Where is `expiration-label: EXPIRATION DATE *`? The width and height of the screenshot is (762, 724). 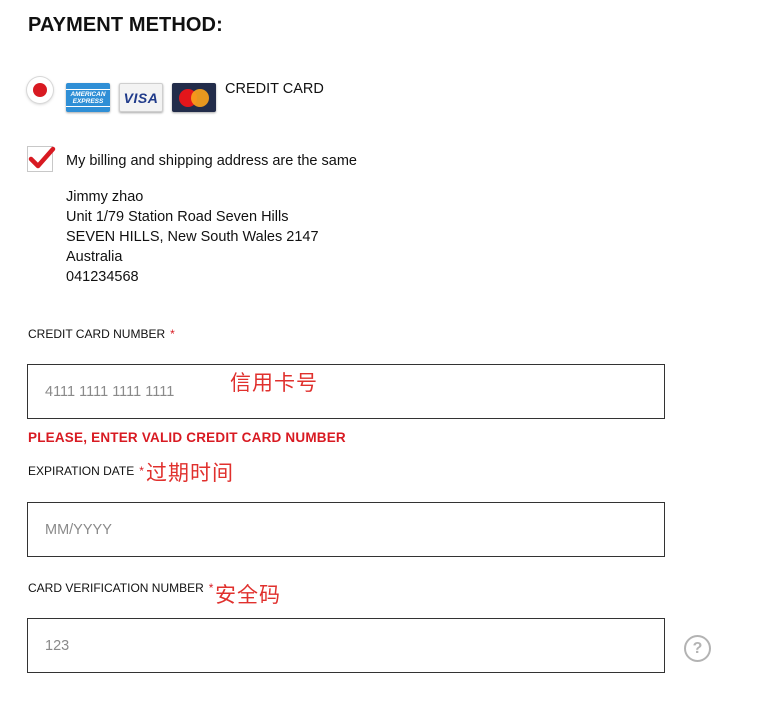
expiration-label: EXPIRATION DATE * is located at coordinates (86, 471).